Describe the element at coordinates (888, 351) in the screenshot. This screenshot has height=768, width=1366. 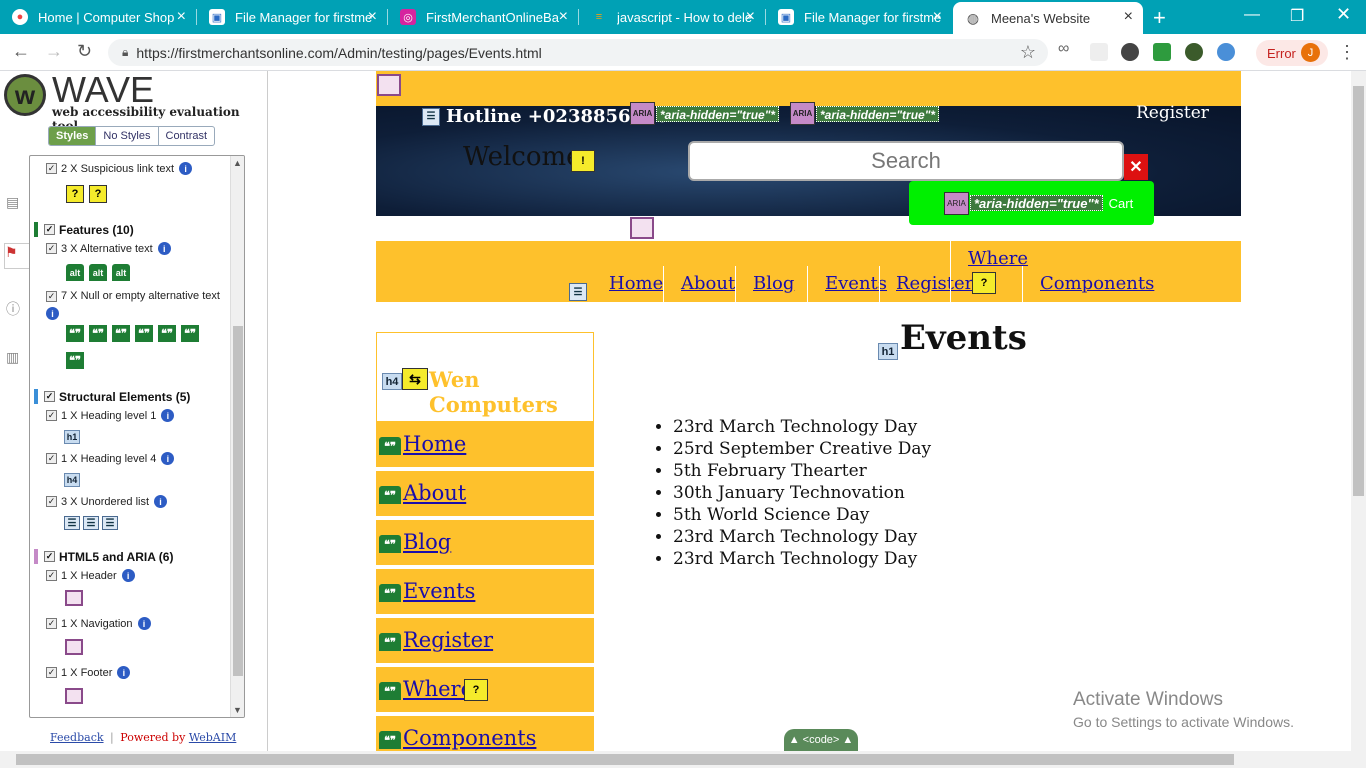
I see `heading-1-icon: h1` at that location.